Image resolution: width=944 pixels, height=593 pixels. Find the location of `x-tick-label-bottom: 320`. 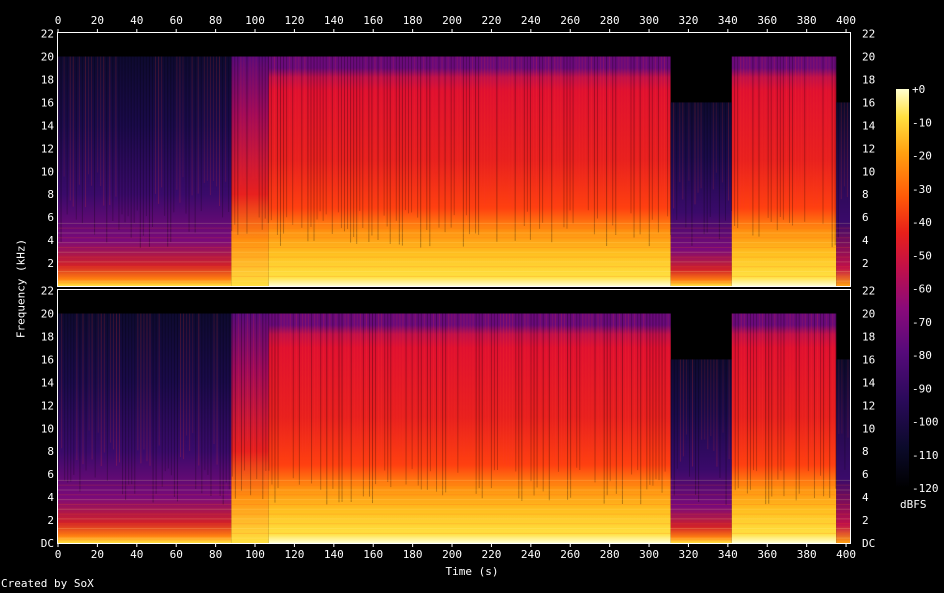

x-tick-label-bottom: 320 is located at coordinates (689, 554).